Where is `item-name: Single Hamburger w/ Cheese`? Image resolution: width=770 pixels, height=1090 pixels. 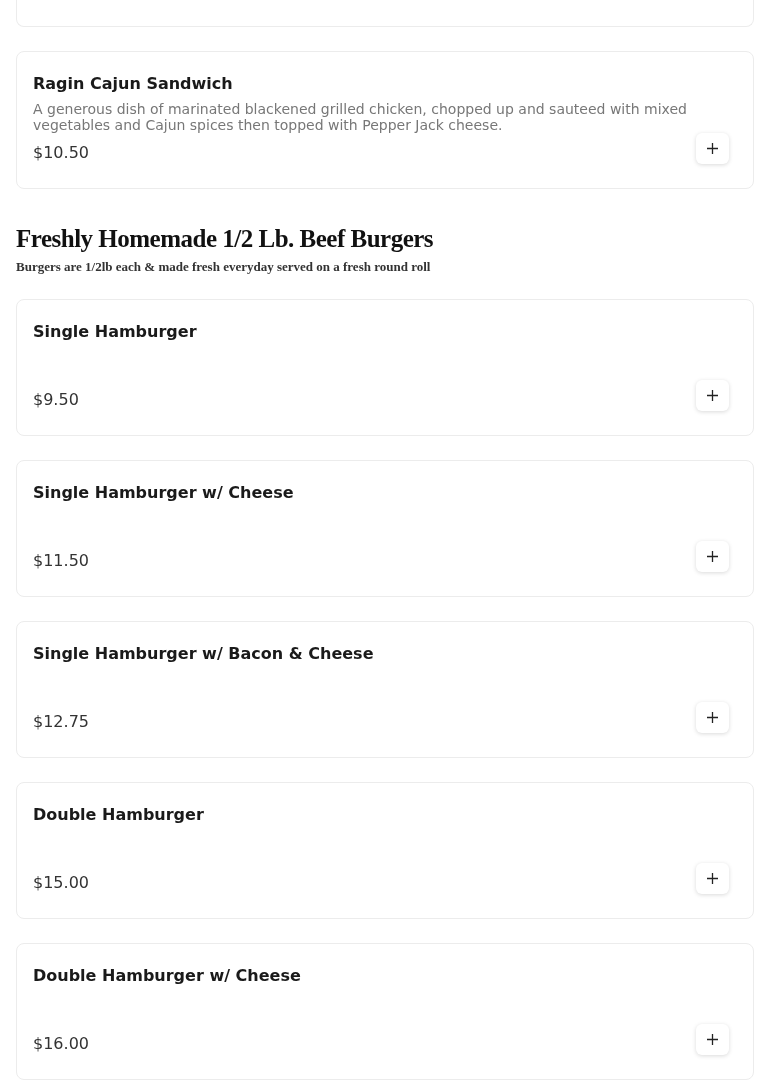
item-name: Single Hamburger w/ Cheese is located at coordinates (164, 492).